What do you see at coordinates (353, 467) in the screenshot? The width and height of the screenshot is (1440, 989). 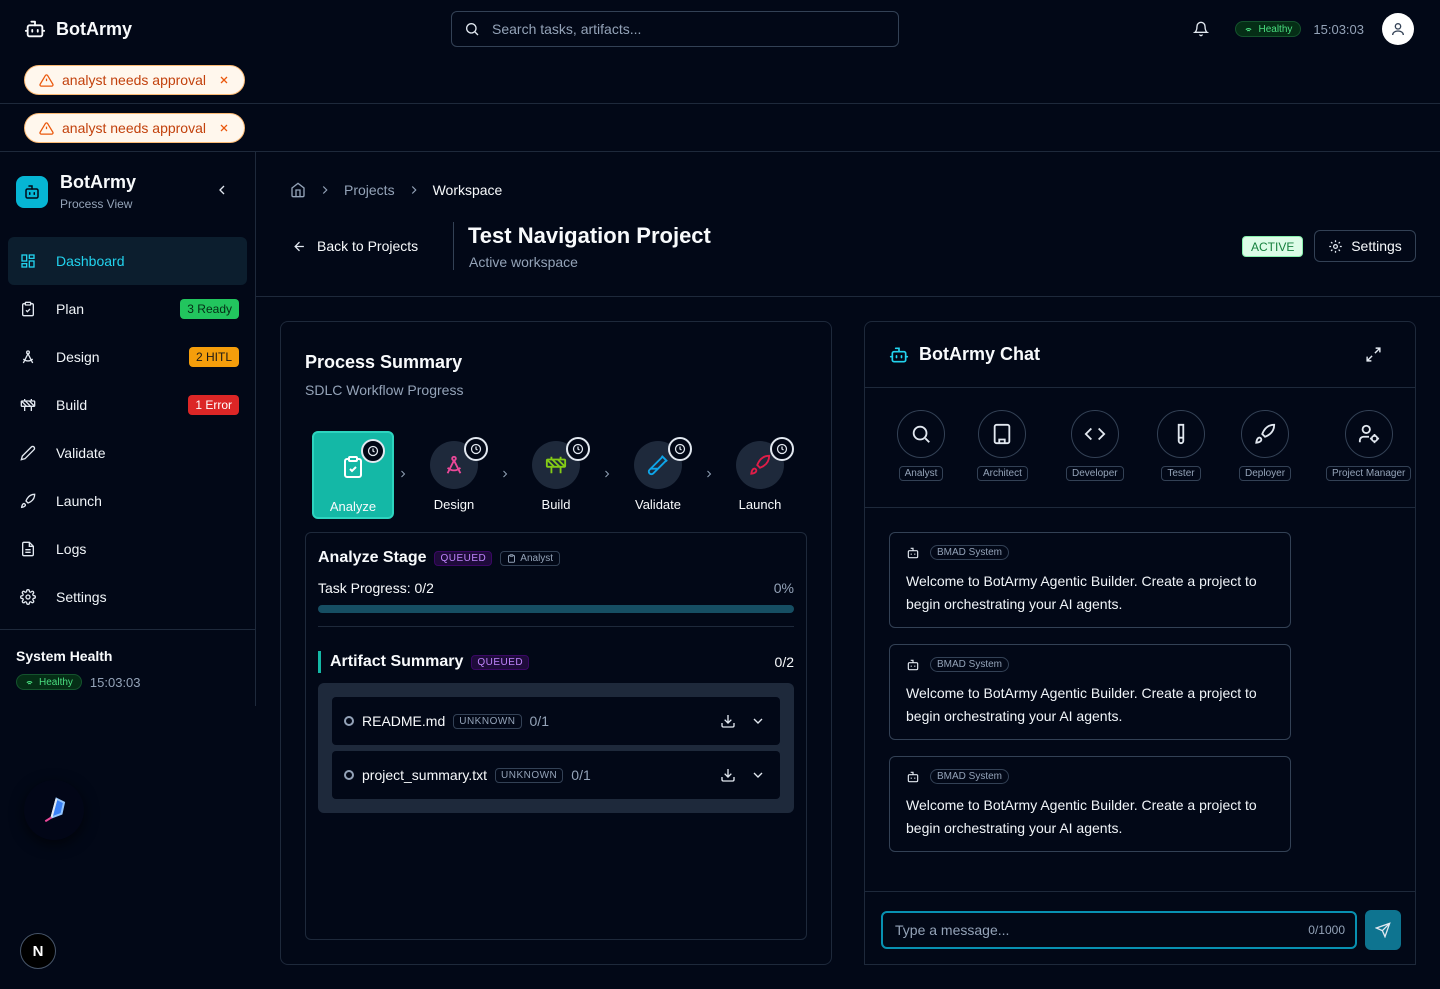 I see `clipboard-check-icon` at bounding box center [353, 467].